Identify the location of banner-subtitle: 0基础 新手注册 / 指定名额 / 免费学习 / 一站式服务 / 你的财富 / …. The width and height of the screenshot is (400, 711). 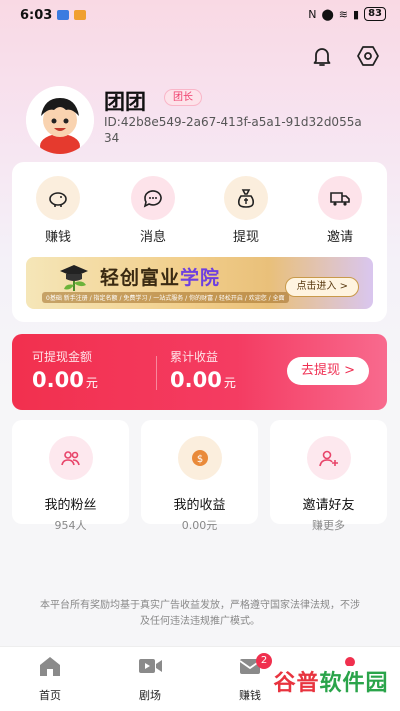
(165, 297).